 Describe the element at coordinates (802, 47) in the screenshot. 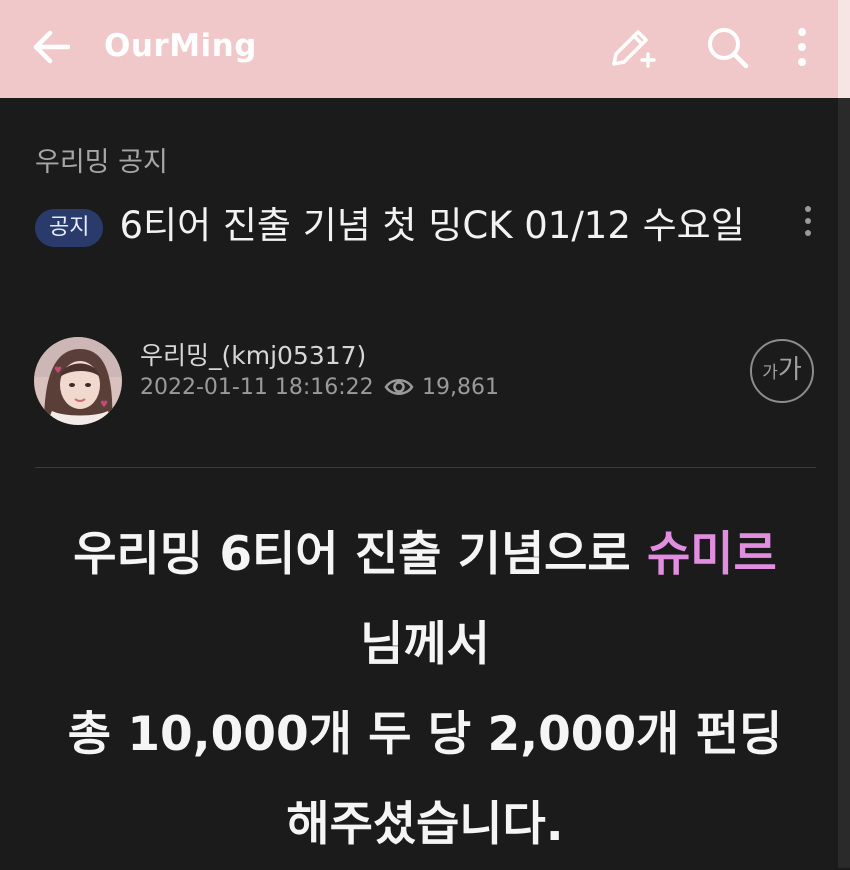

I see `more-vertical-icon` at that location.